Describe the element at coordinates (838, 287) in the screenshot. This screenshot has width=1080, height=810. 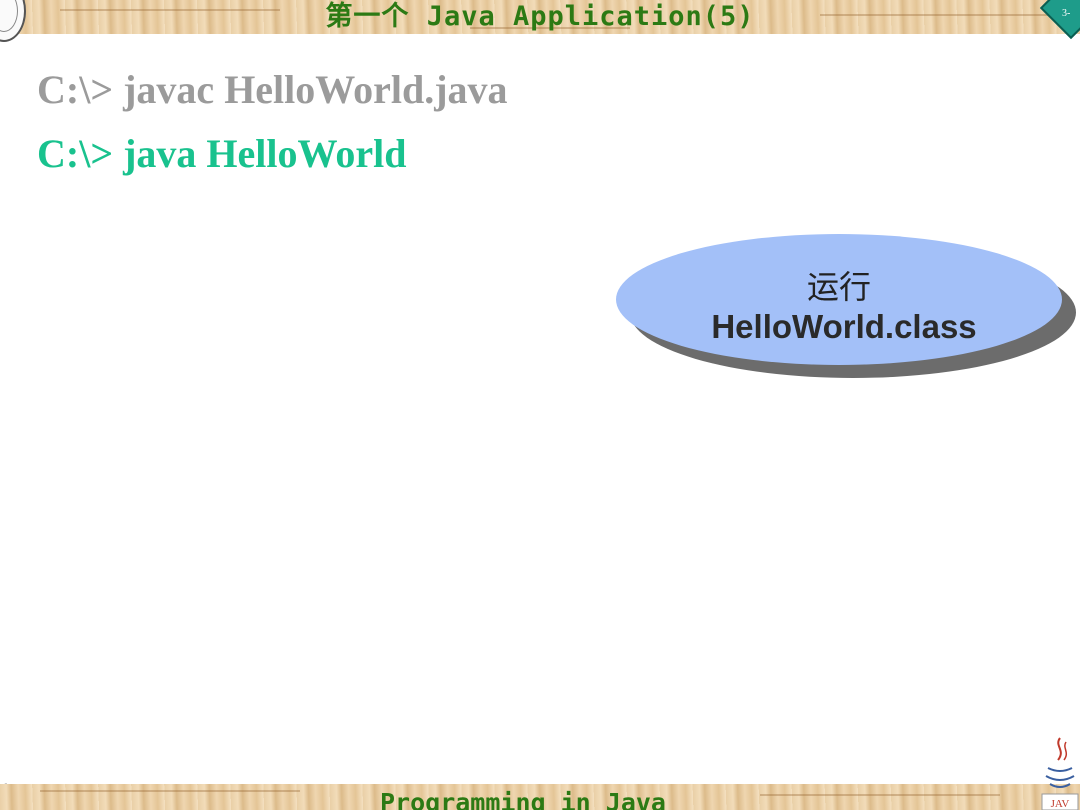
I see `callout-label-run: 运行` at that location.